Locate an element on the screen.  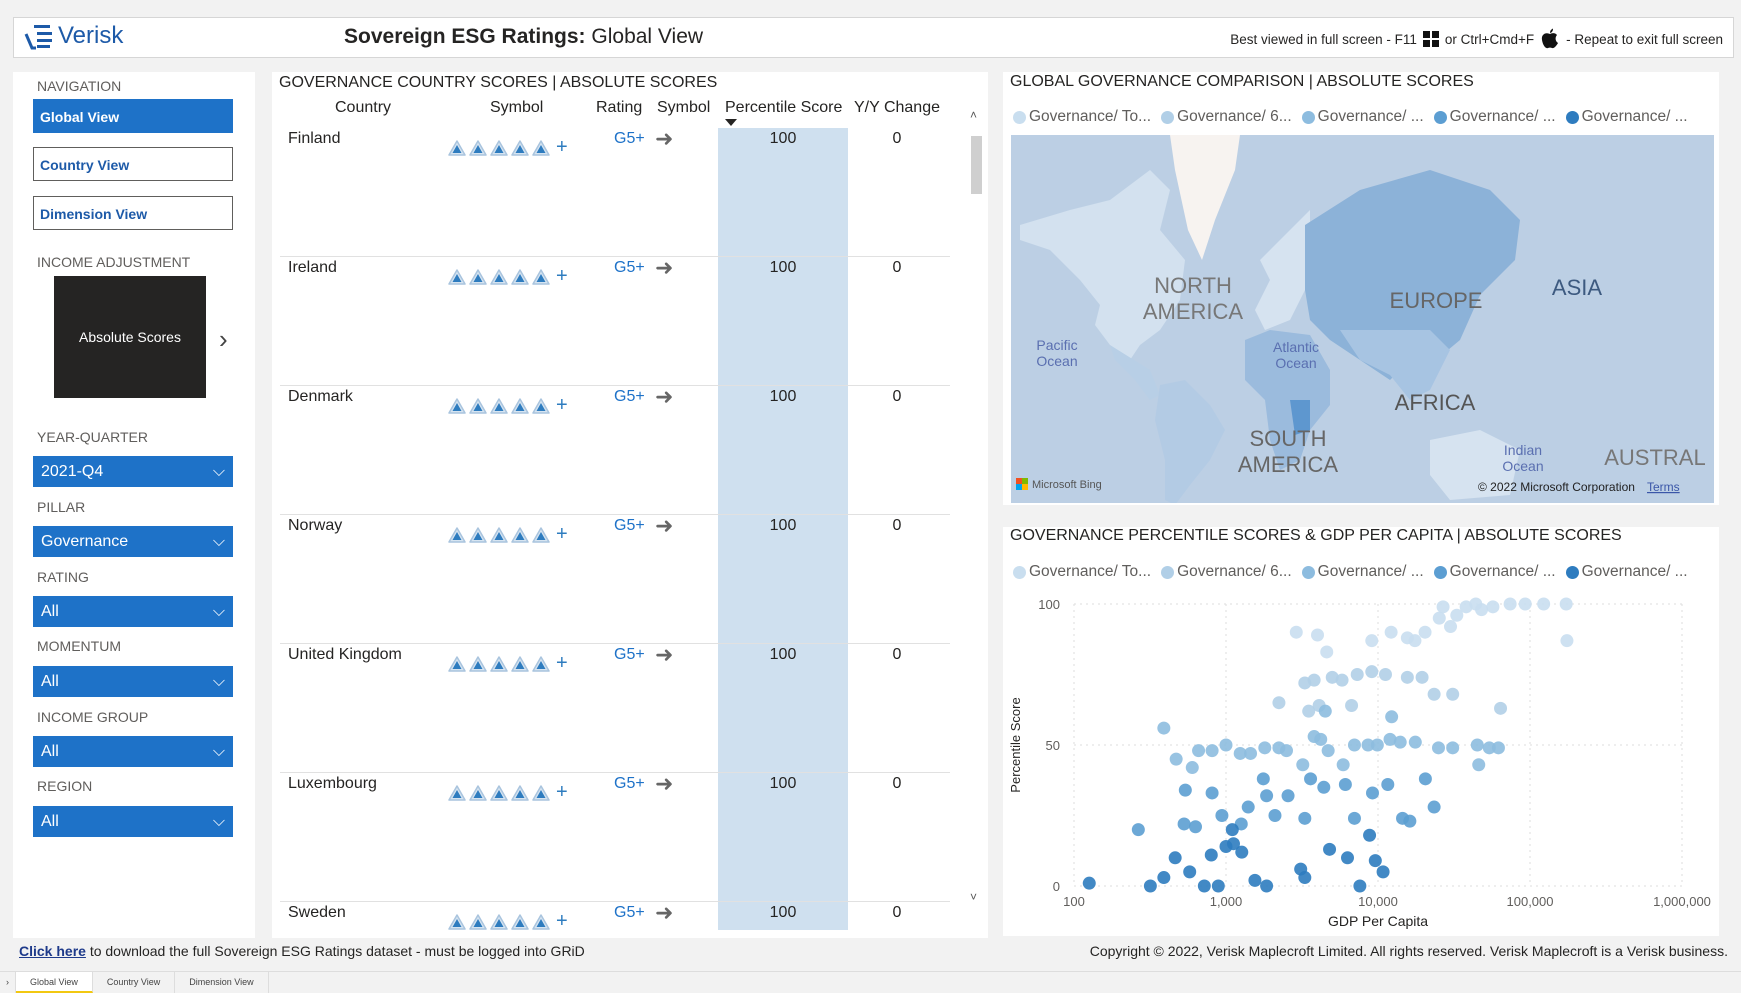
col-header-yy-change: Y/Y Change is located at coordinates (897, 108).